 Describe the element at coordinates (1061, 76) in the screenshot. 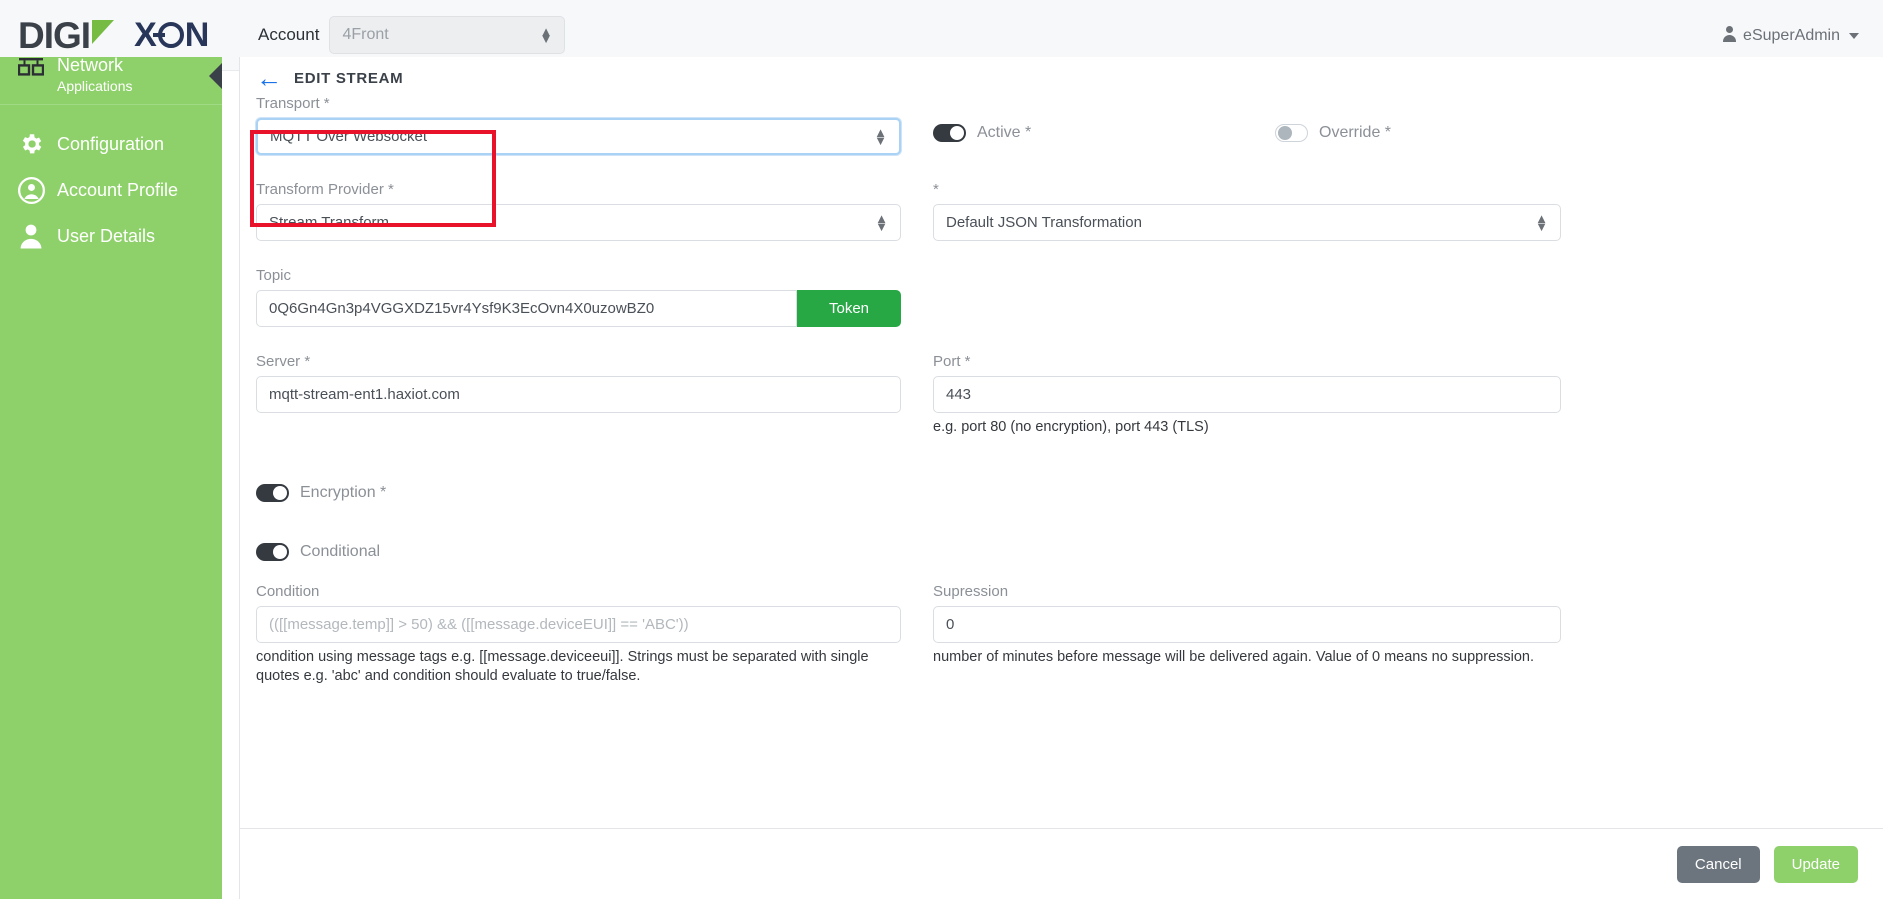

I see `page-header: ← EDIT STREAM` at that location.